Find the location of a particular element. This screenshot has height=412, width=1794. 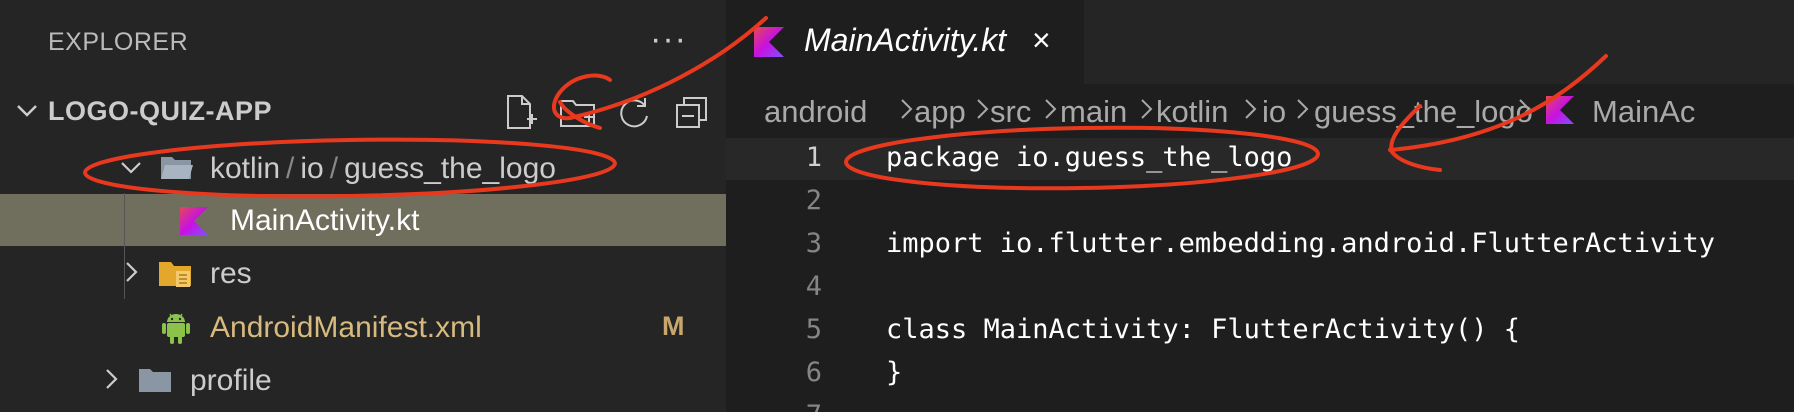

tree-folder-kotlin-io-guess-the-logo: kotlin / io / guess_the_logo is located at coordinates (363, 168).